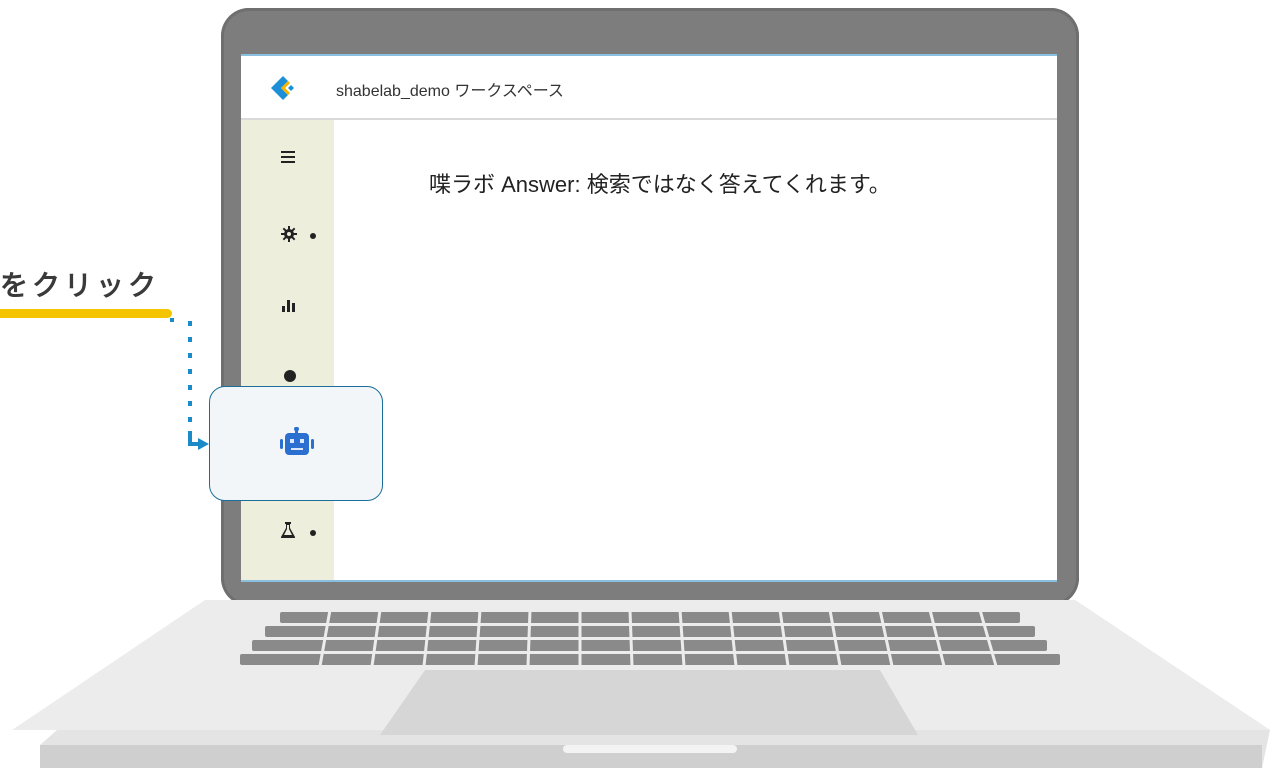  What do you see at coordinates (284, 88) in the screenshot?
I see `app-logo-icon` at bounding box center [284, 88].